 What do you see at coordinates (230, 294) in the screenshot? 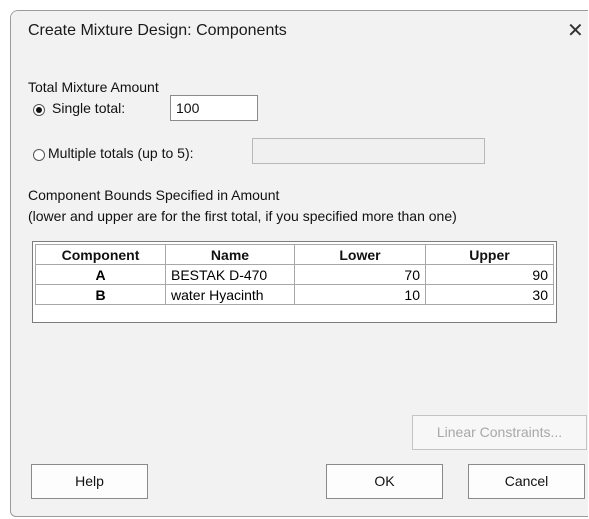
I see `cell-name: water Hyacinth` at bounding box center [230, 294].